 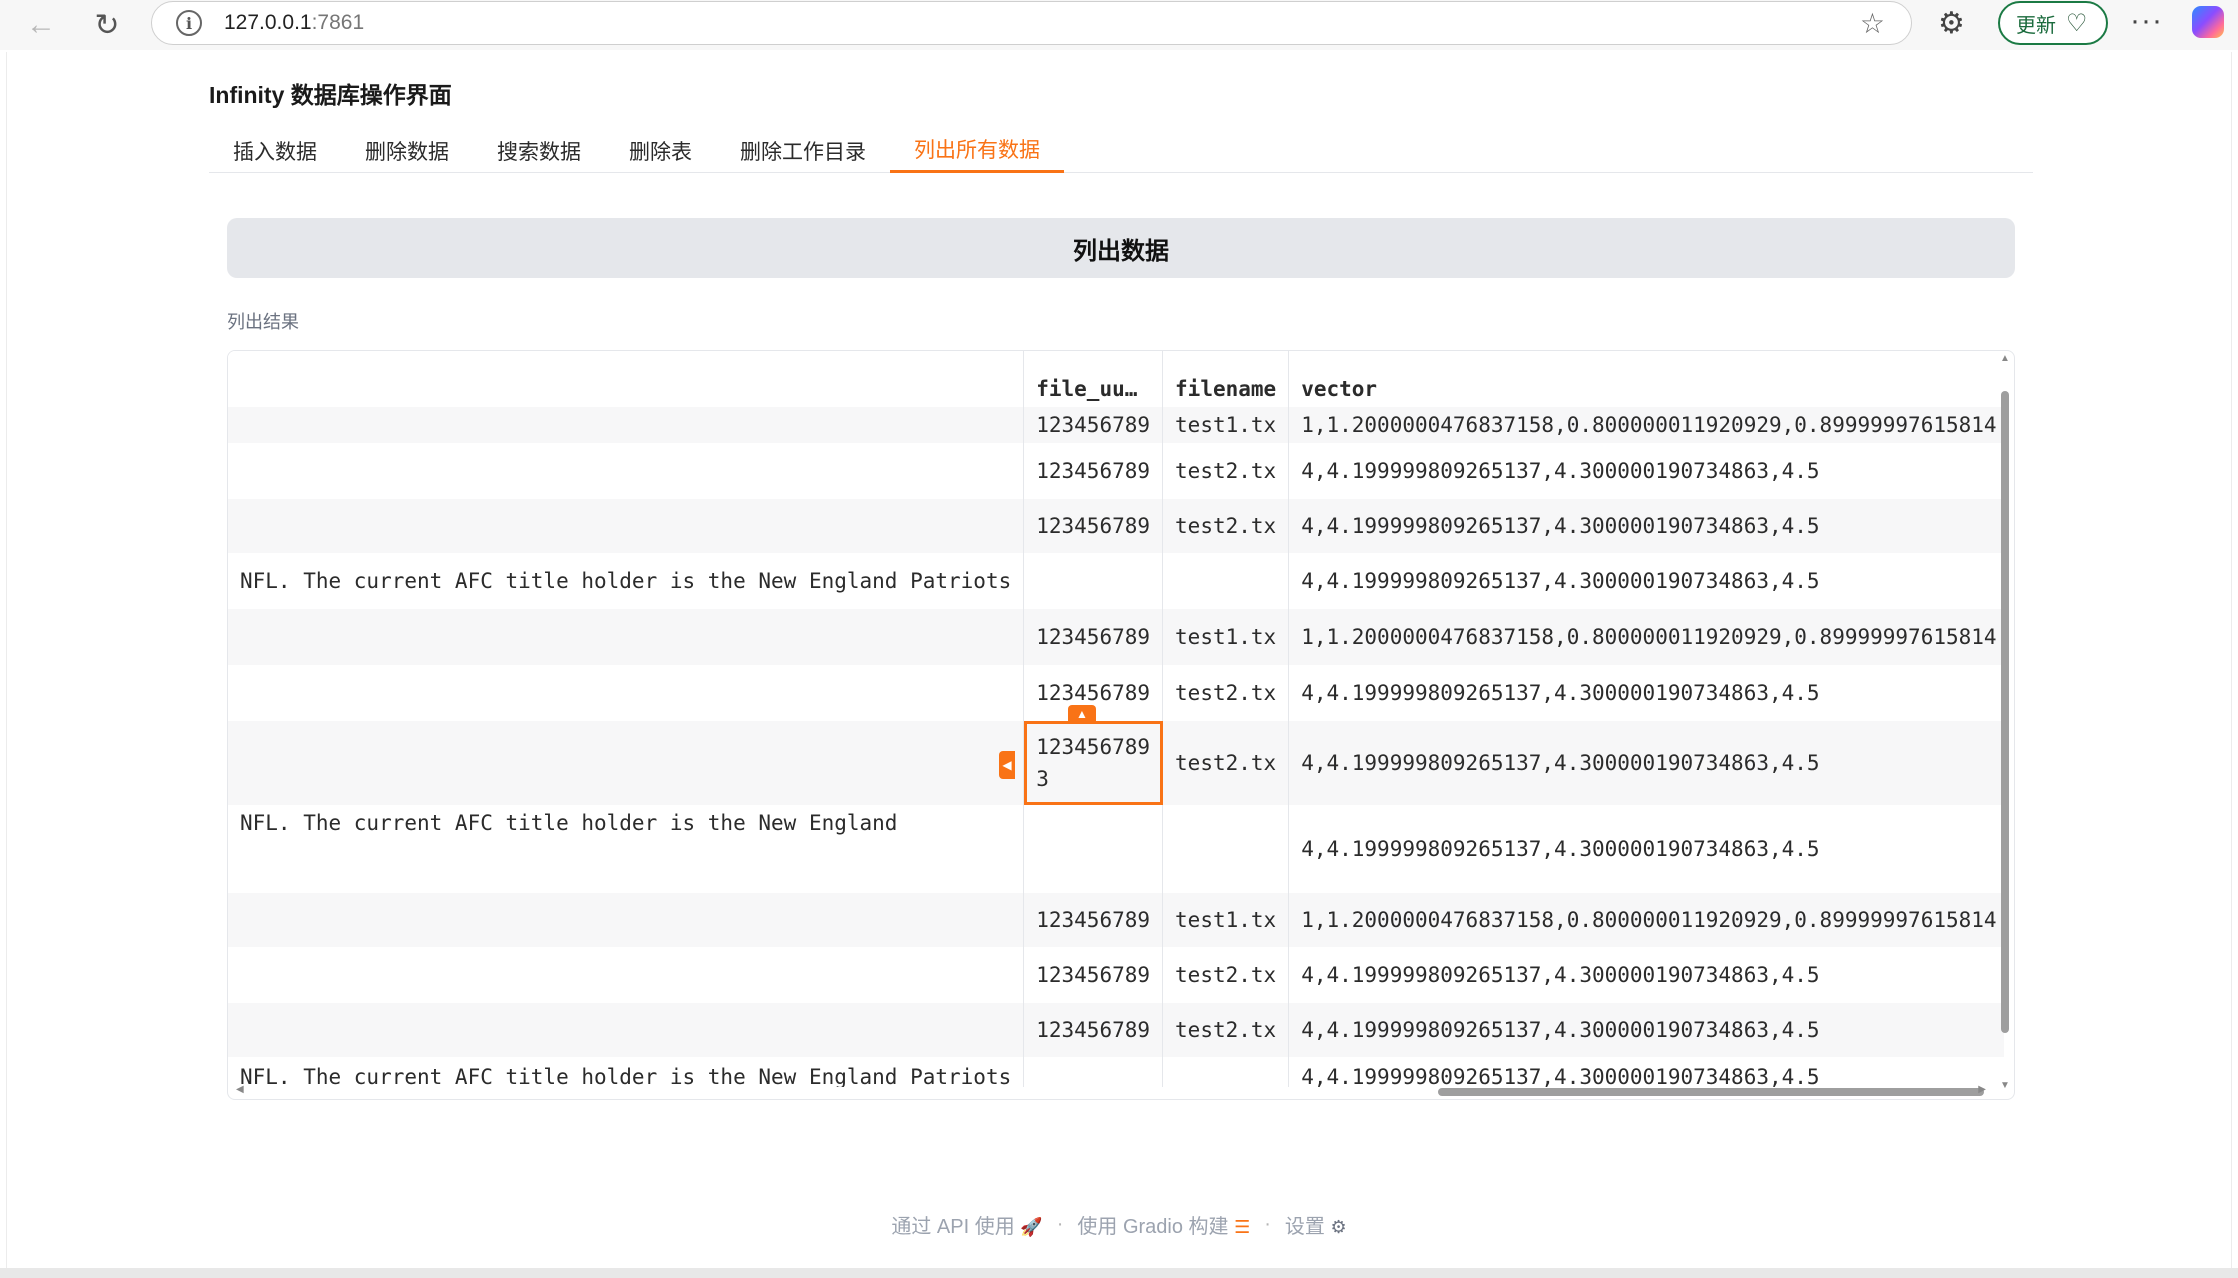 What do you see at coordinates (1982, 1089) in the screenshot?
I see `scroll-right-arrow-icon: ▶` at bounding box center [1982, 1089].